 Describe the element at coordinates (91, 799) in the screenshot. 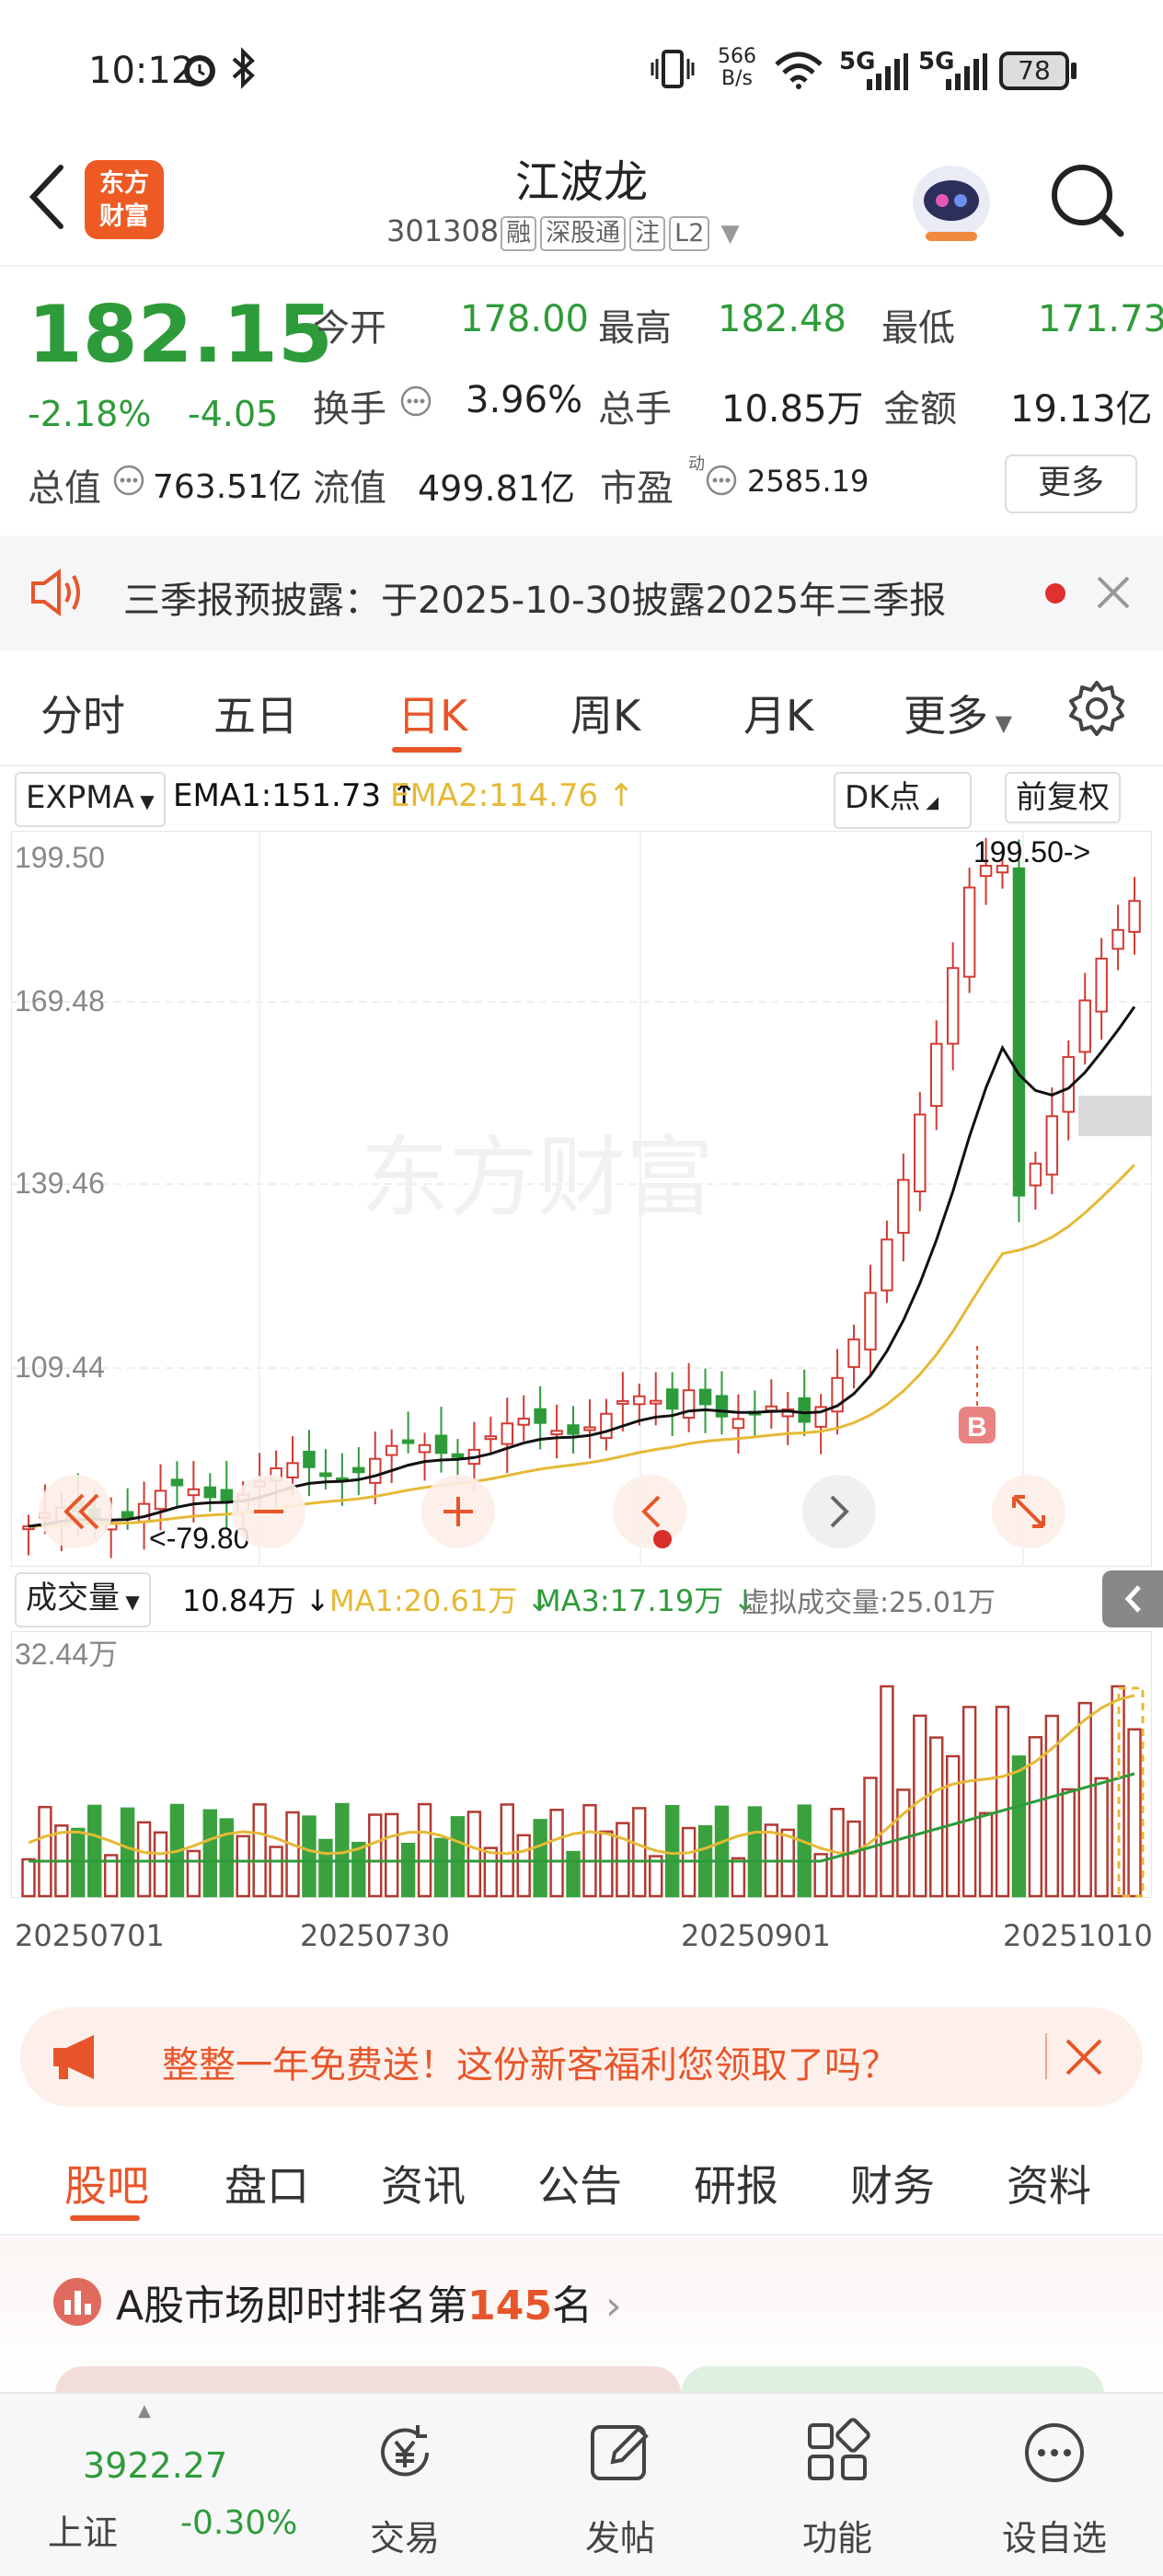

I see `indicator-selector: EXPMA ▼` at that location.